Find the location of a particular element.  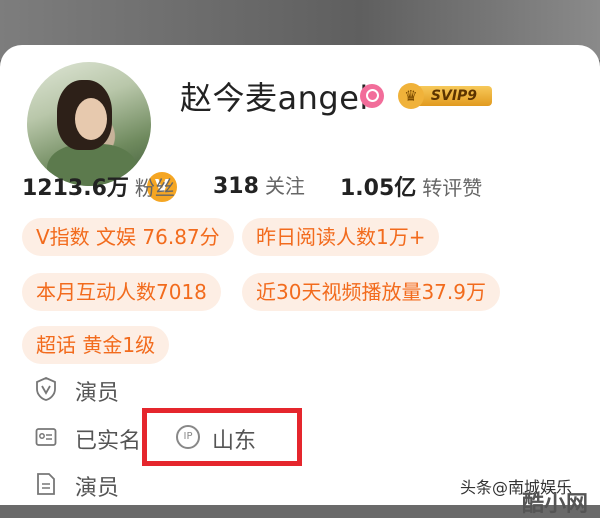

stat-label: 转评赞 is located at coordinates (452, 188).